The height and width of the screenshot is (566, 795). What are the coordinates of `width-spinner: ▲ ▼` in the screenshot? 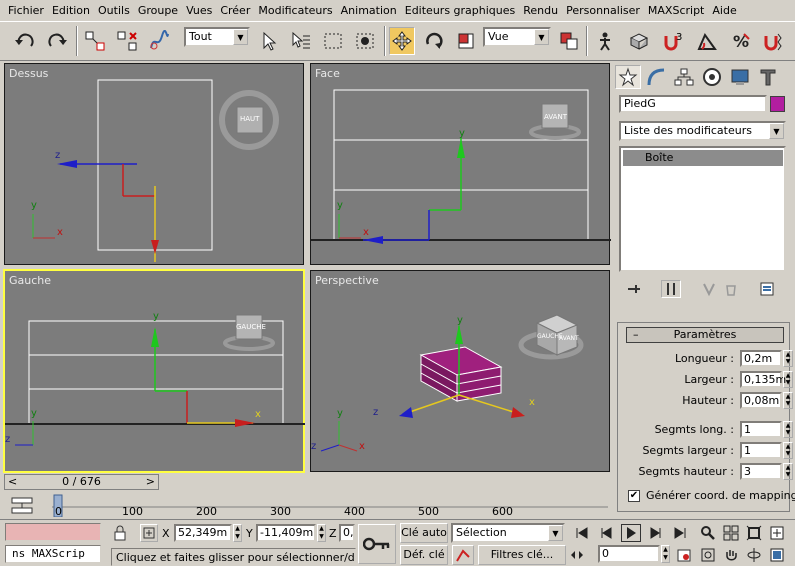 It's located at (788, 379).